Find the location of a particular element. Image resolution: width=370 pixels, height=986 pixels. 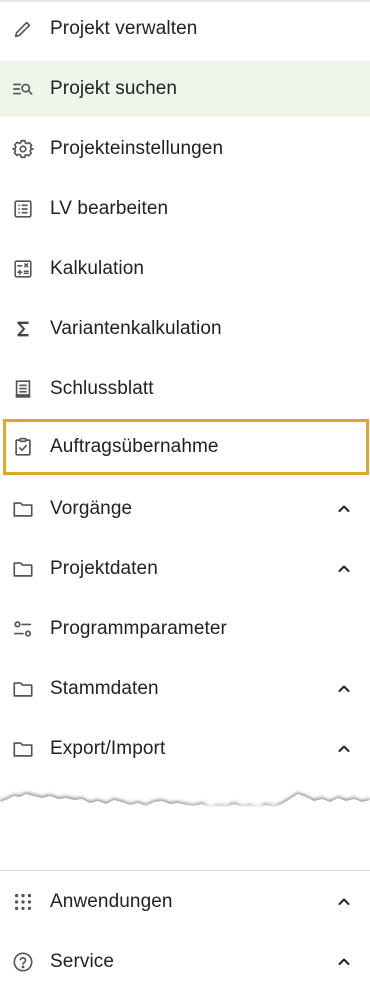

nav-item-label: Stammdaten is located at coordinates (104, 688).